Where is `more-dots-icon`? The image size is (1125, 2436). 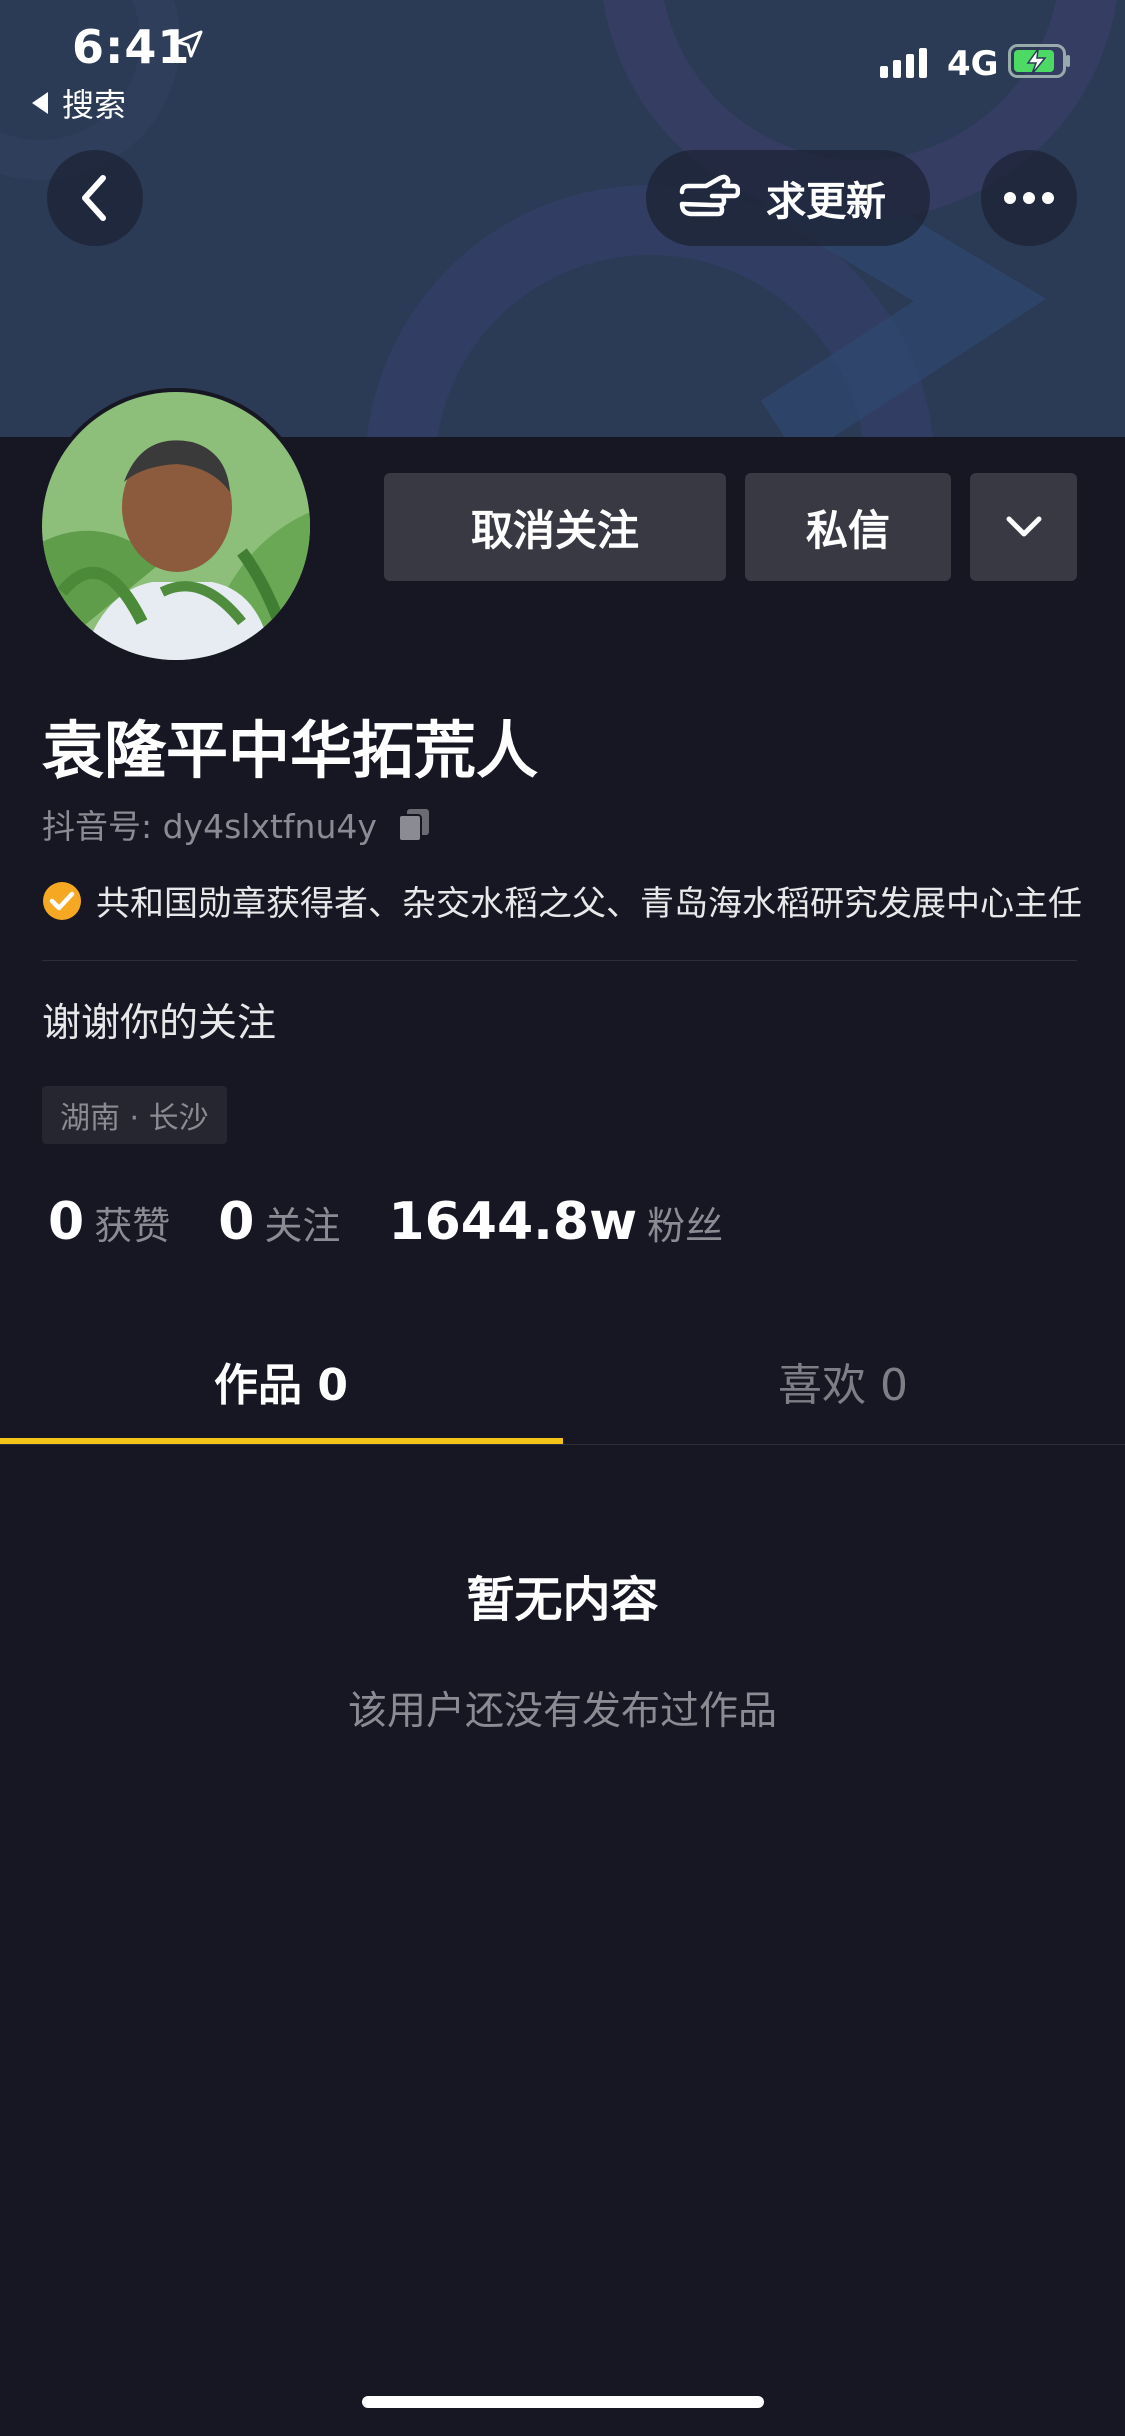
more-dots-icon is located at coordinates (1029, 198).